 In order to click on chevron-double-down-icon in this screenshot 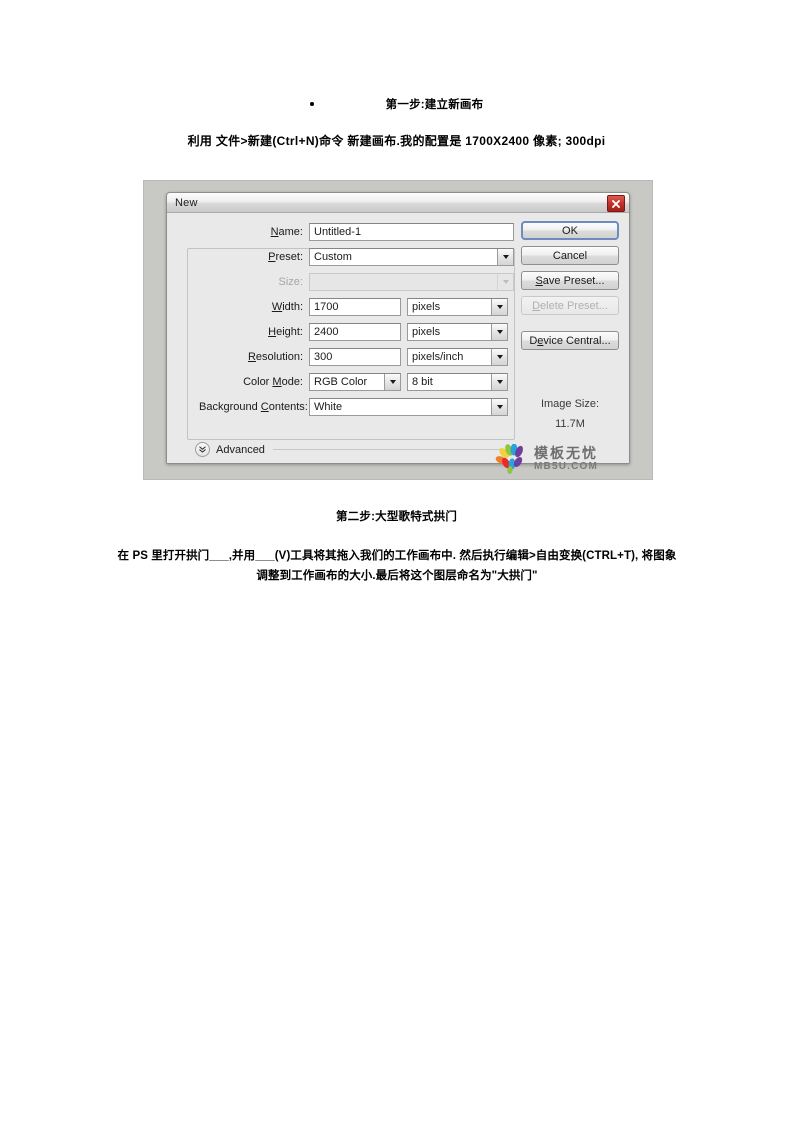, I will do `click(202, 449)`.